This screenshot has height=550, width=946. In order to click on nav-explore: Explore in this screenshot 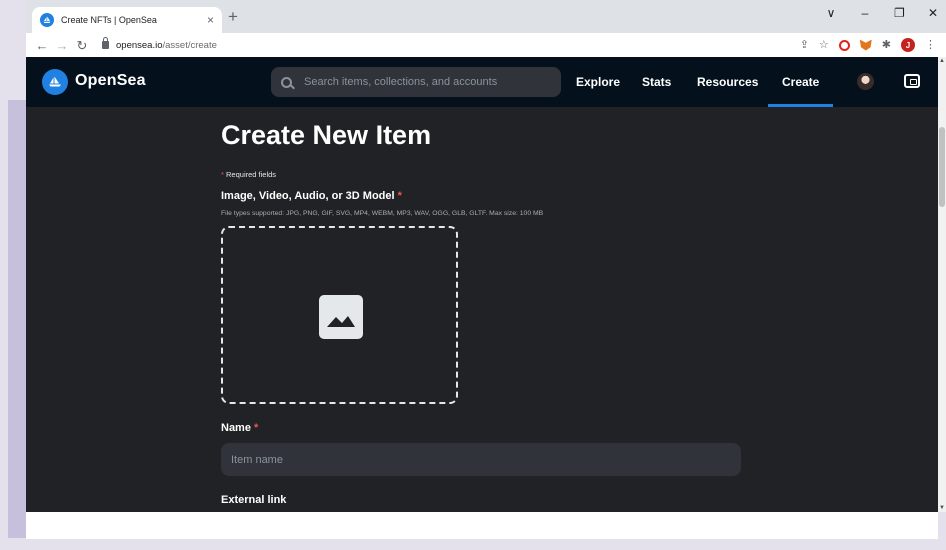, I will do `click(598, 82)`.